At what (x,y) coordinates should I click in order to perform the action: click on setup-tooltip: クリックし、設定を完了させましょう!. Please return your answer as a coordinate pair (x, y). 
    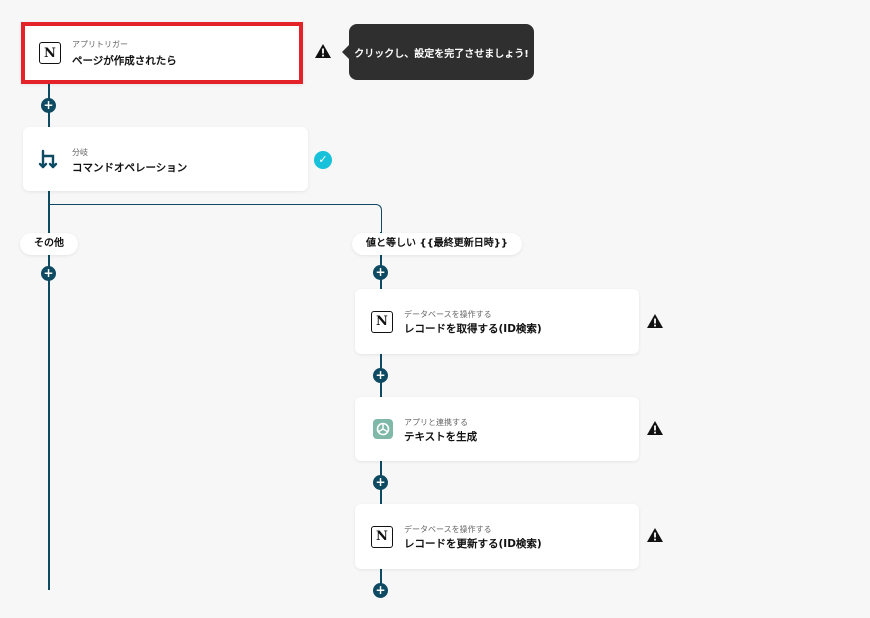
    Looking at the image, I should click on (438, 52).